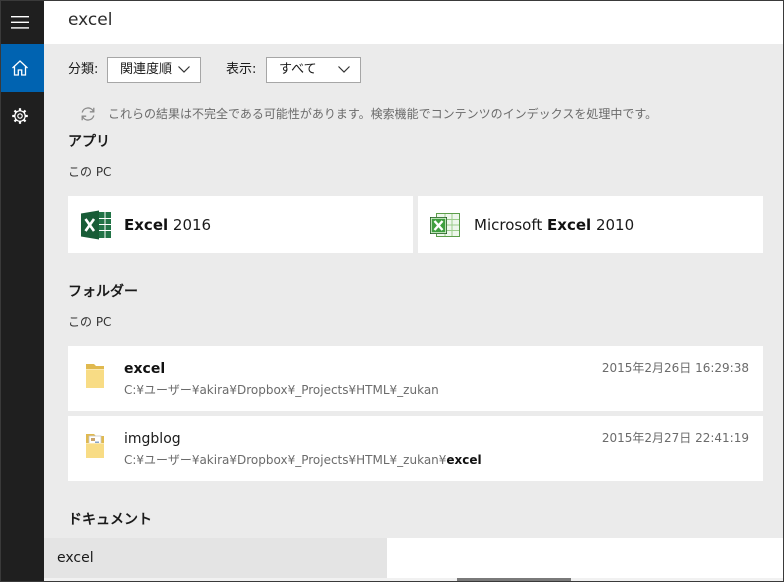 This screenshot has height=582, width=784. What do you see at coordinates (110, 520) in the screenshot?
I see `documents-heading: ドキュメント` at bounding box center [110, 520].